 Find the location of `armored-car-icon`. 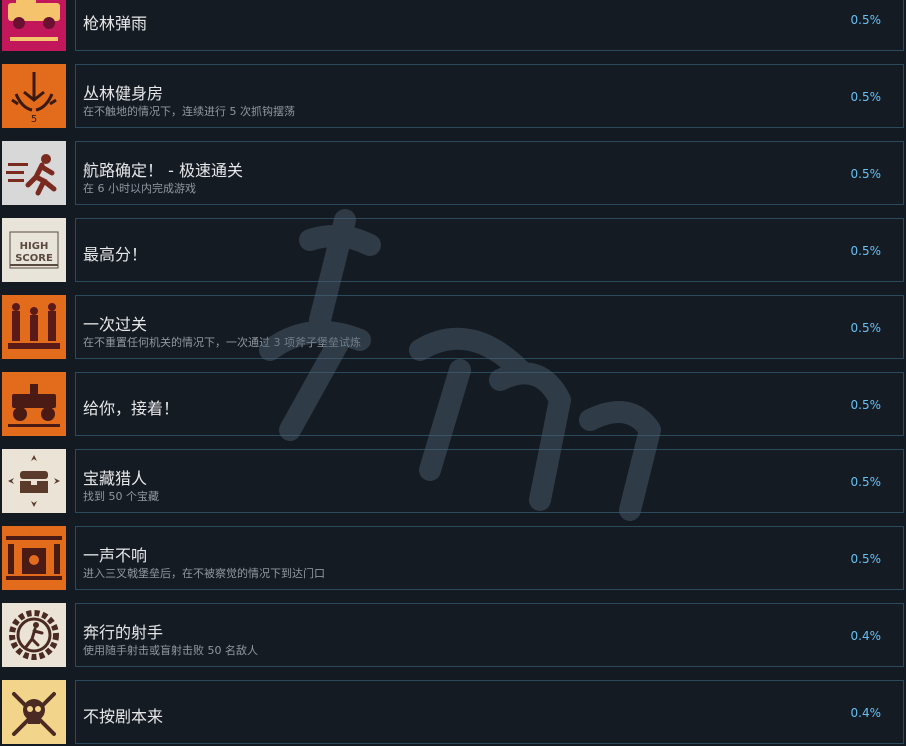

armored-car-icon is located at coordinates (34, 25).